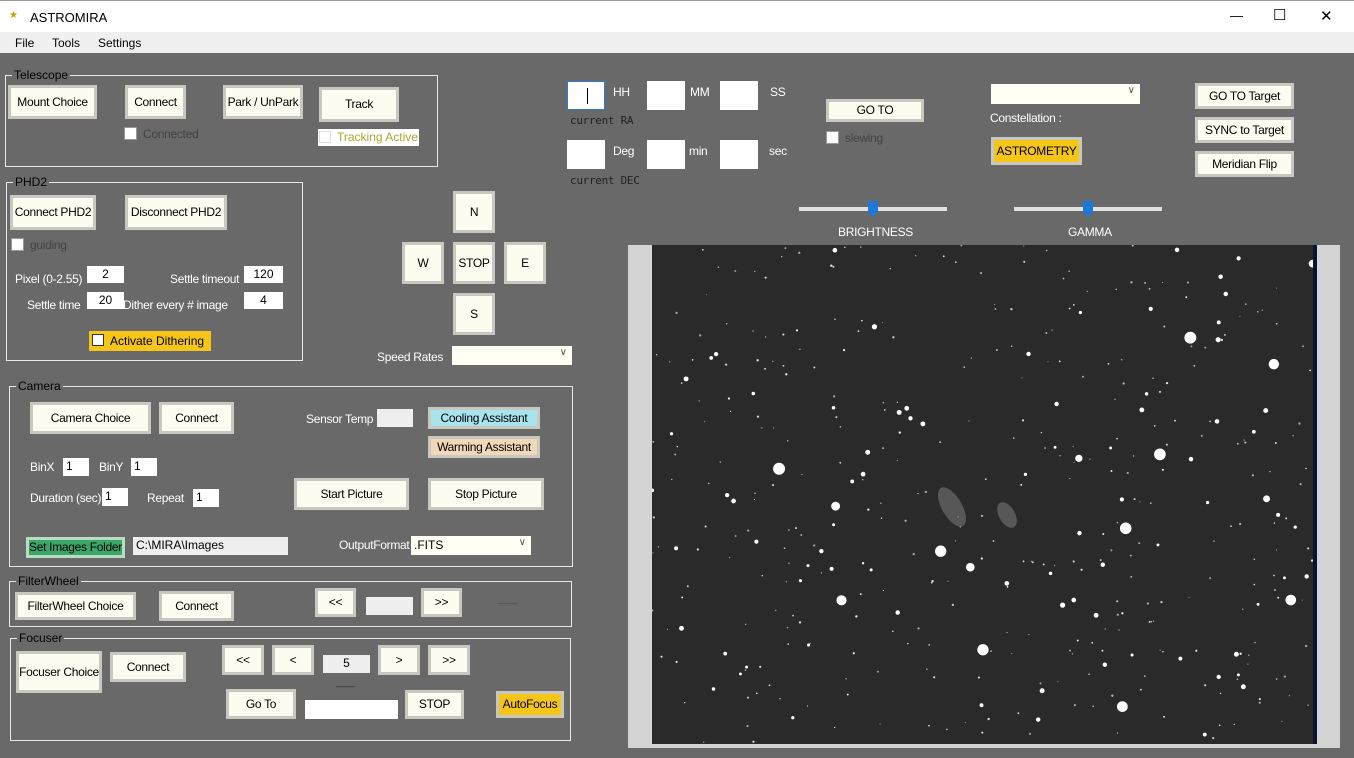 Image resolution: width=1354 pixels, height=758 pixels. What do you see at coordinates (206, 498) in the screenshot?
I see `repeat-input: 1` at bounding box center [206, 498].